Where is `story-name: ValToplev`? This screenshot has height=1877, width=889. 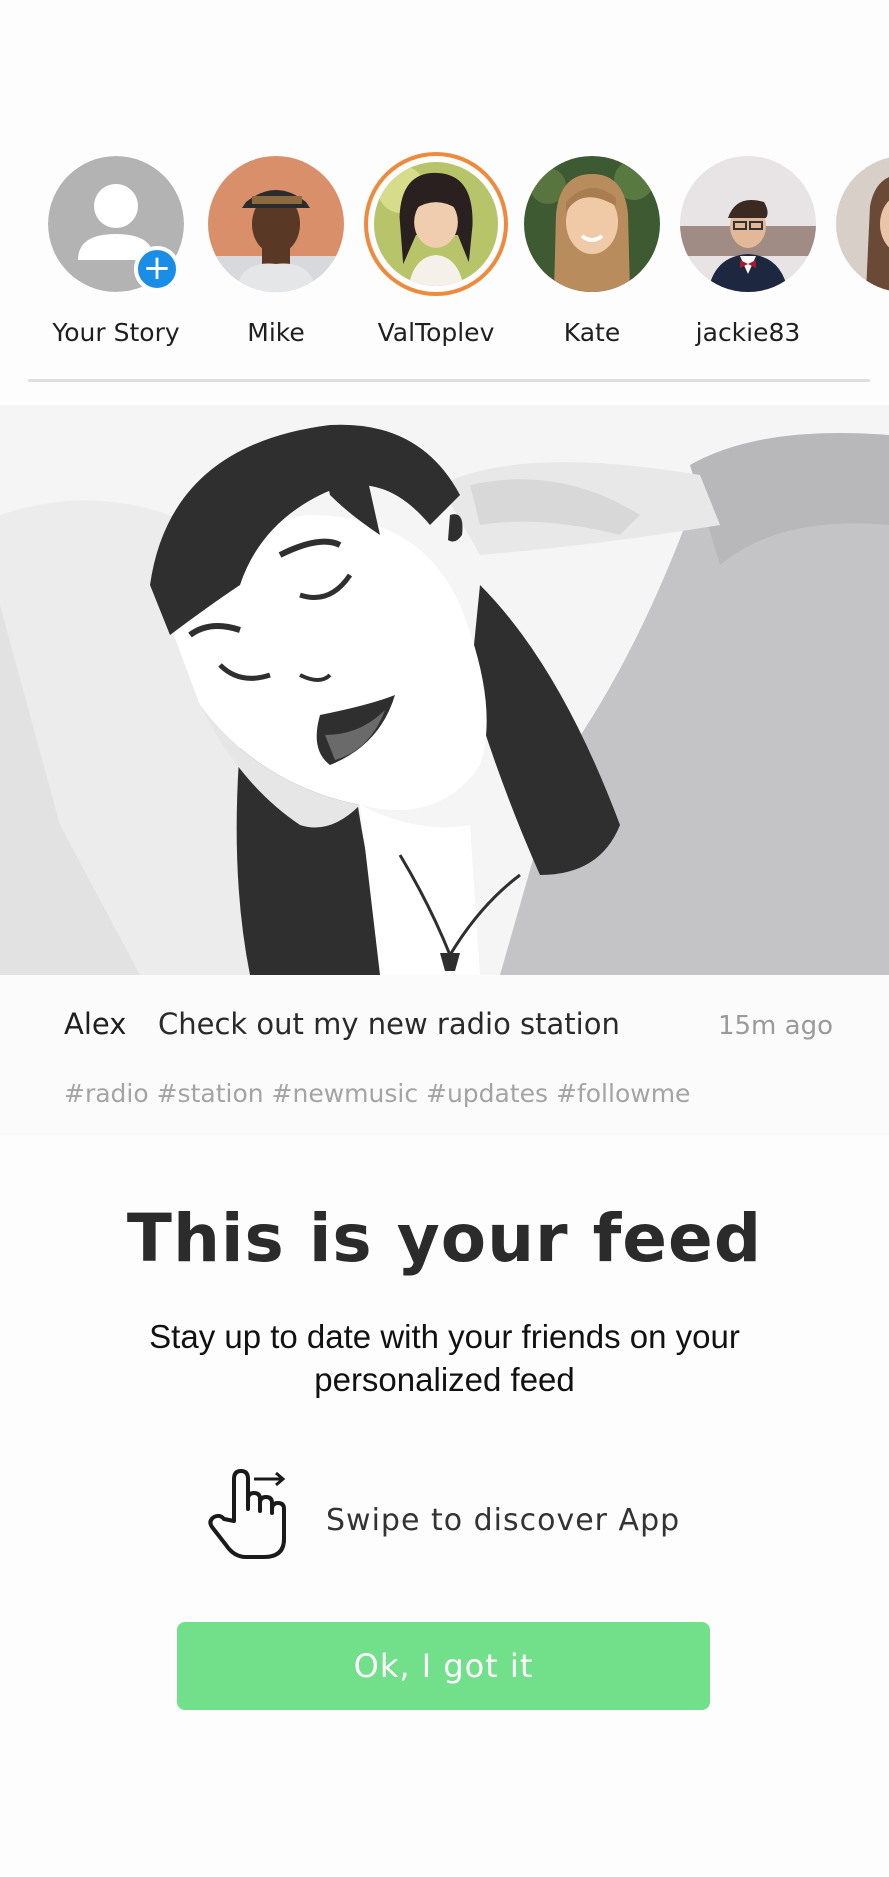 story-name: ValToplev is located at coordinates (436, 332).